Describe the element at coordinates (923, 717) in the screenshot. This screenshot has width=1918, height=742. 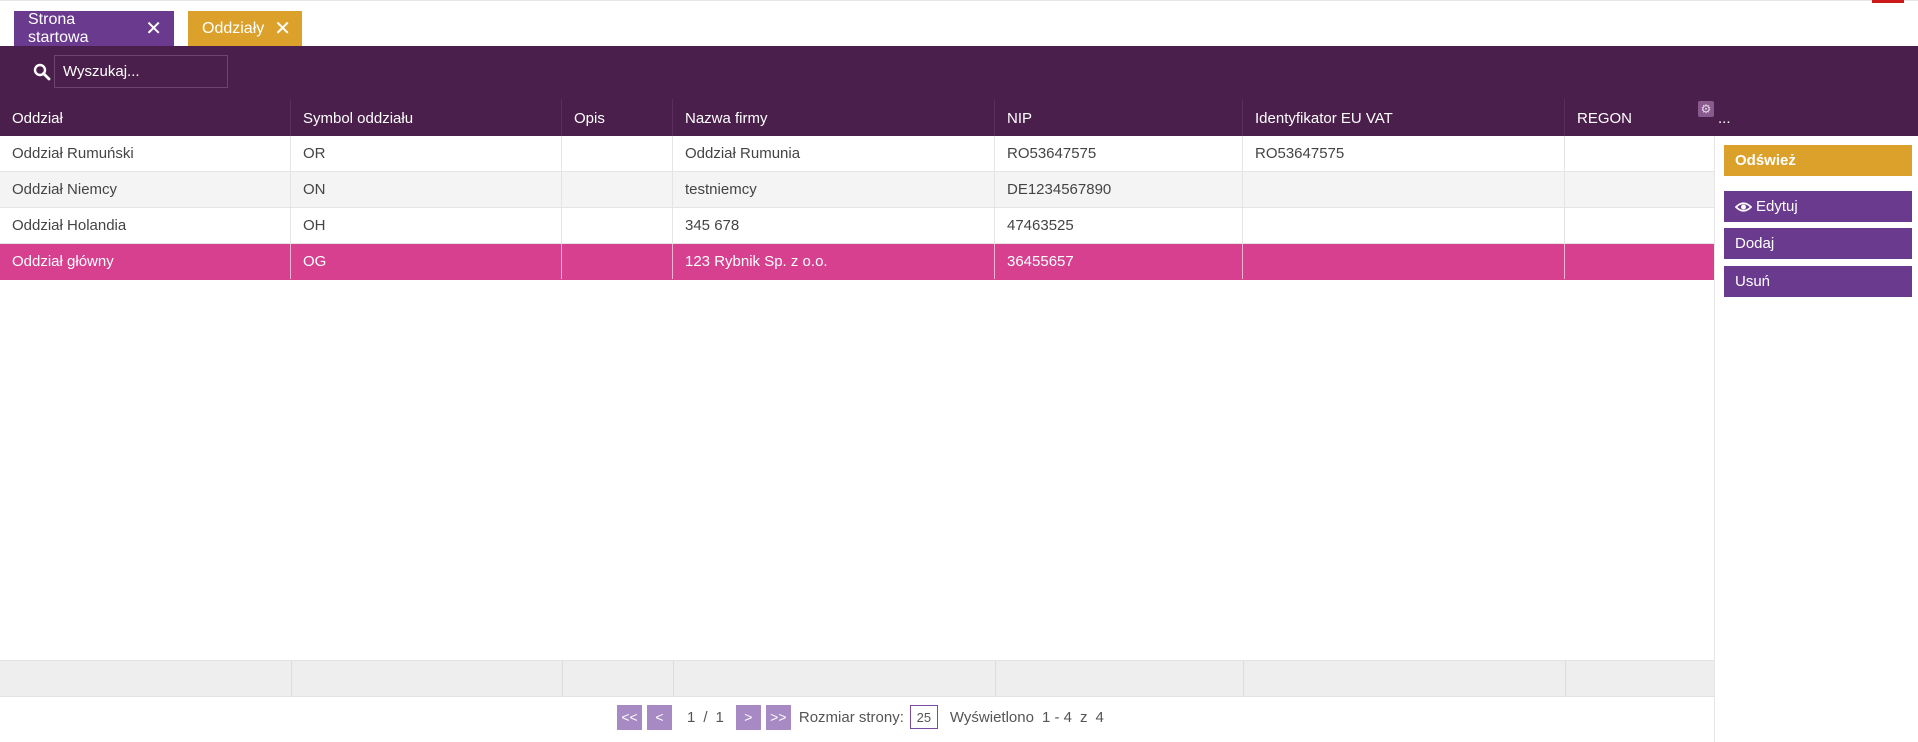
I see `page-size-input: 25` at that location.